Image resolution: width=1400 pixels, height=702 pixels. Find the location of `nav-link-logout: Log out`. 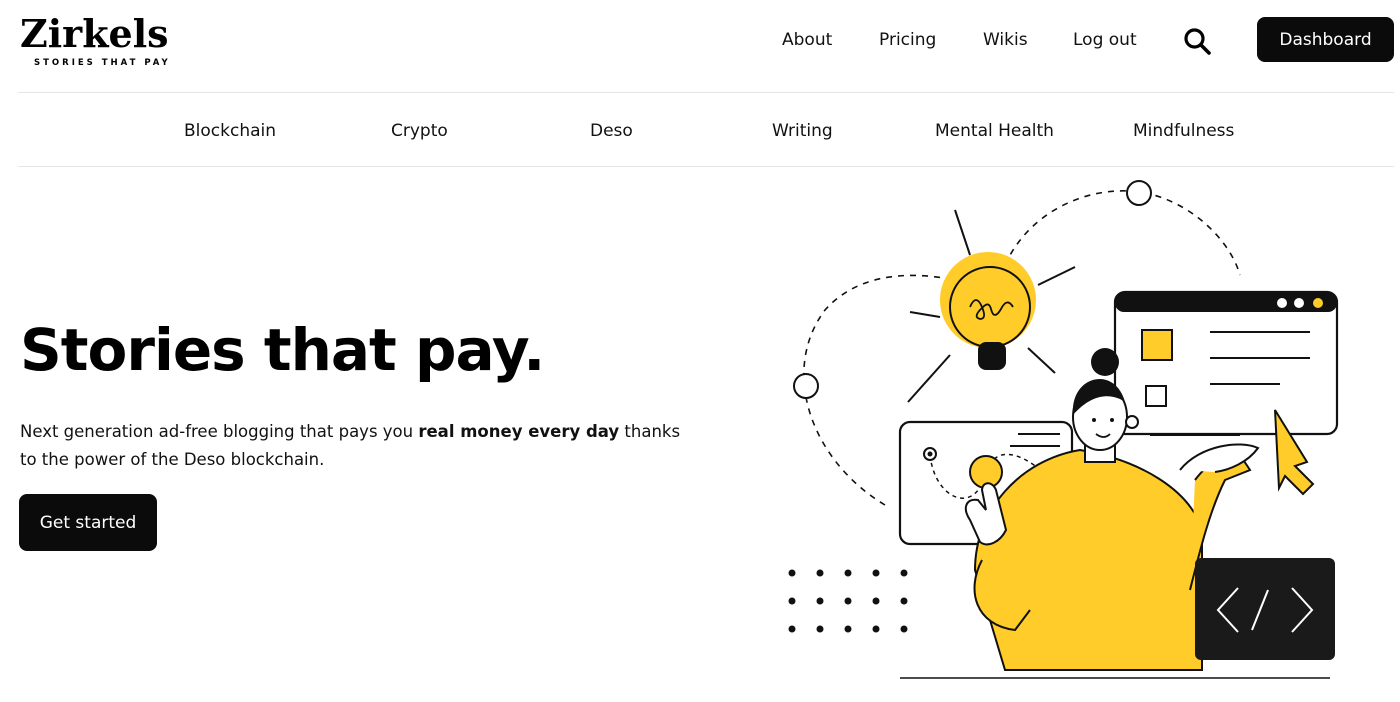

nav-link-logout: Log out is located at coordinates (1105, 40).